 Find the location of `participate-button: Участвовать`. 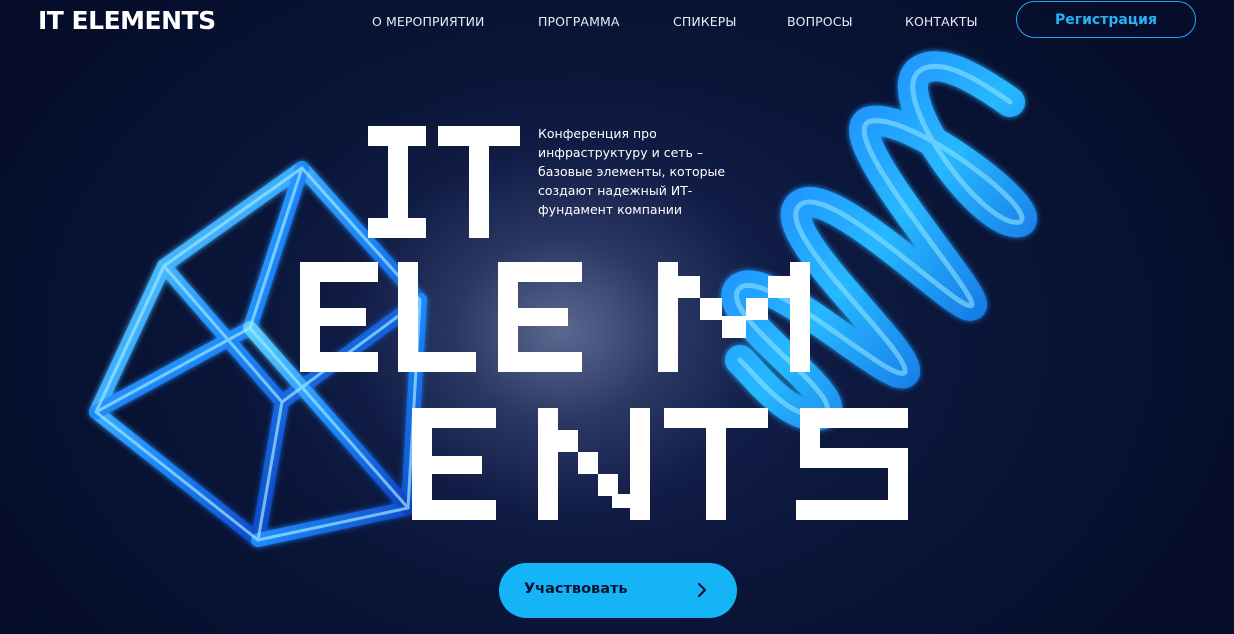

participate-button: Участвовать is located at coordinates (618, 590).